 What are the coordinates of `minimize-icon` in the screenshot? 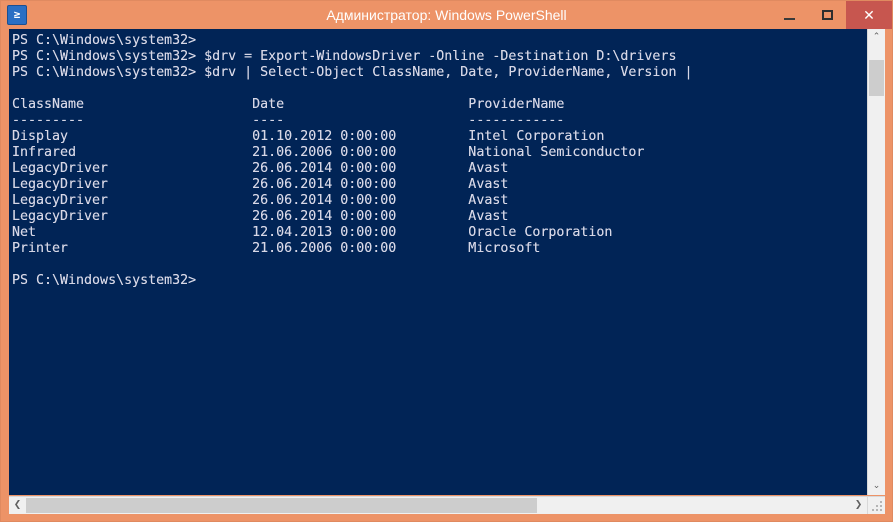 It's located at (789, 19).